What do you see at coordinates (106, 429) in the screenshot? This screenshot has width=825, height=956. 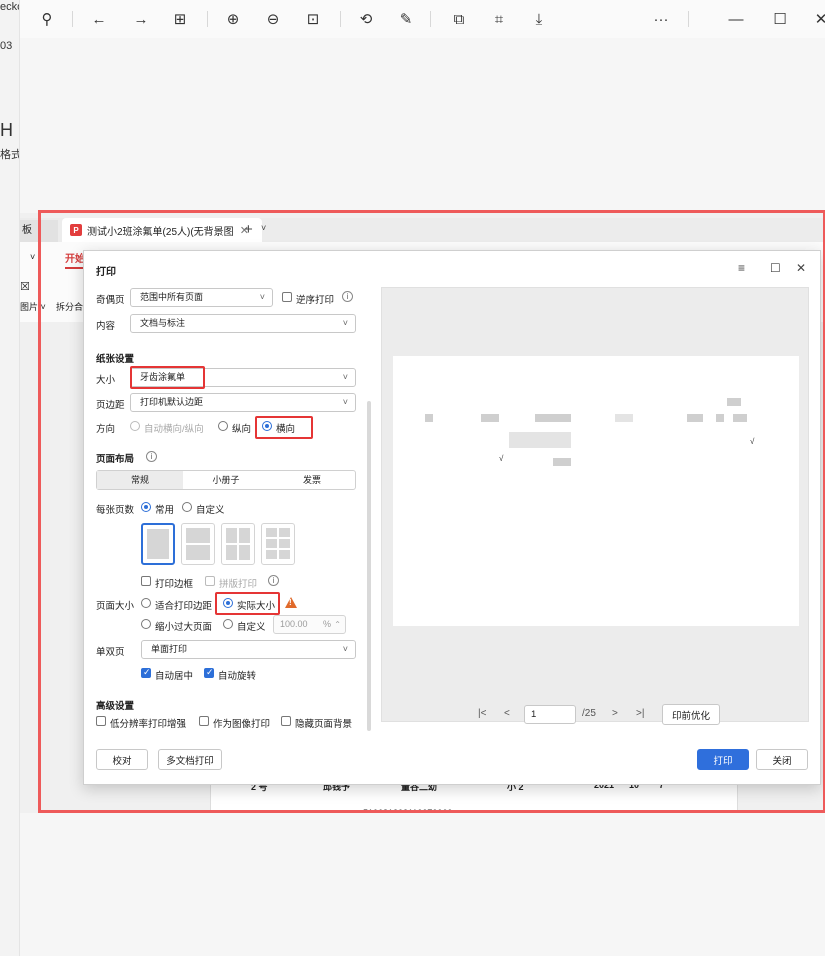 I see `orientation-label: 方向` at bounding box center [106, 429].